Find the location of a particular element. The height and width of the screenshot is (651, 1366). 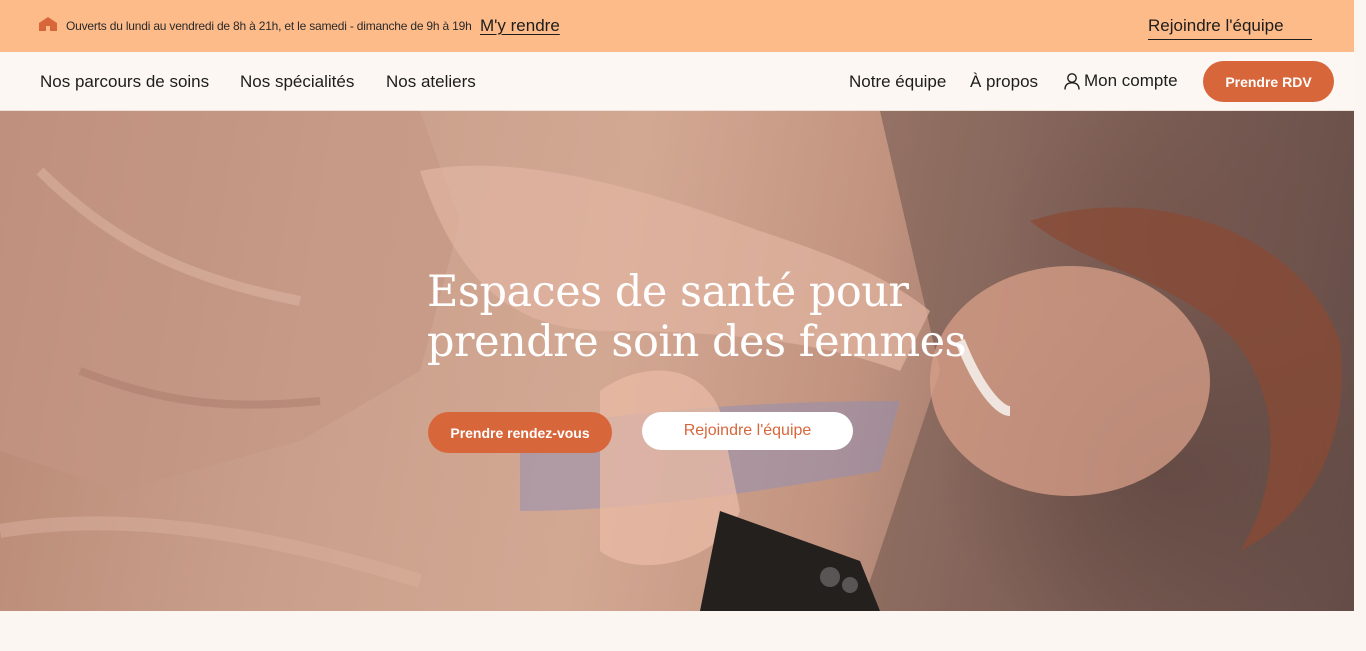

book-appointment-hero-button: Prendre rendez-vous is located at coordinates (520, 432).